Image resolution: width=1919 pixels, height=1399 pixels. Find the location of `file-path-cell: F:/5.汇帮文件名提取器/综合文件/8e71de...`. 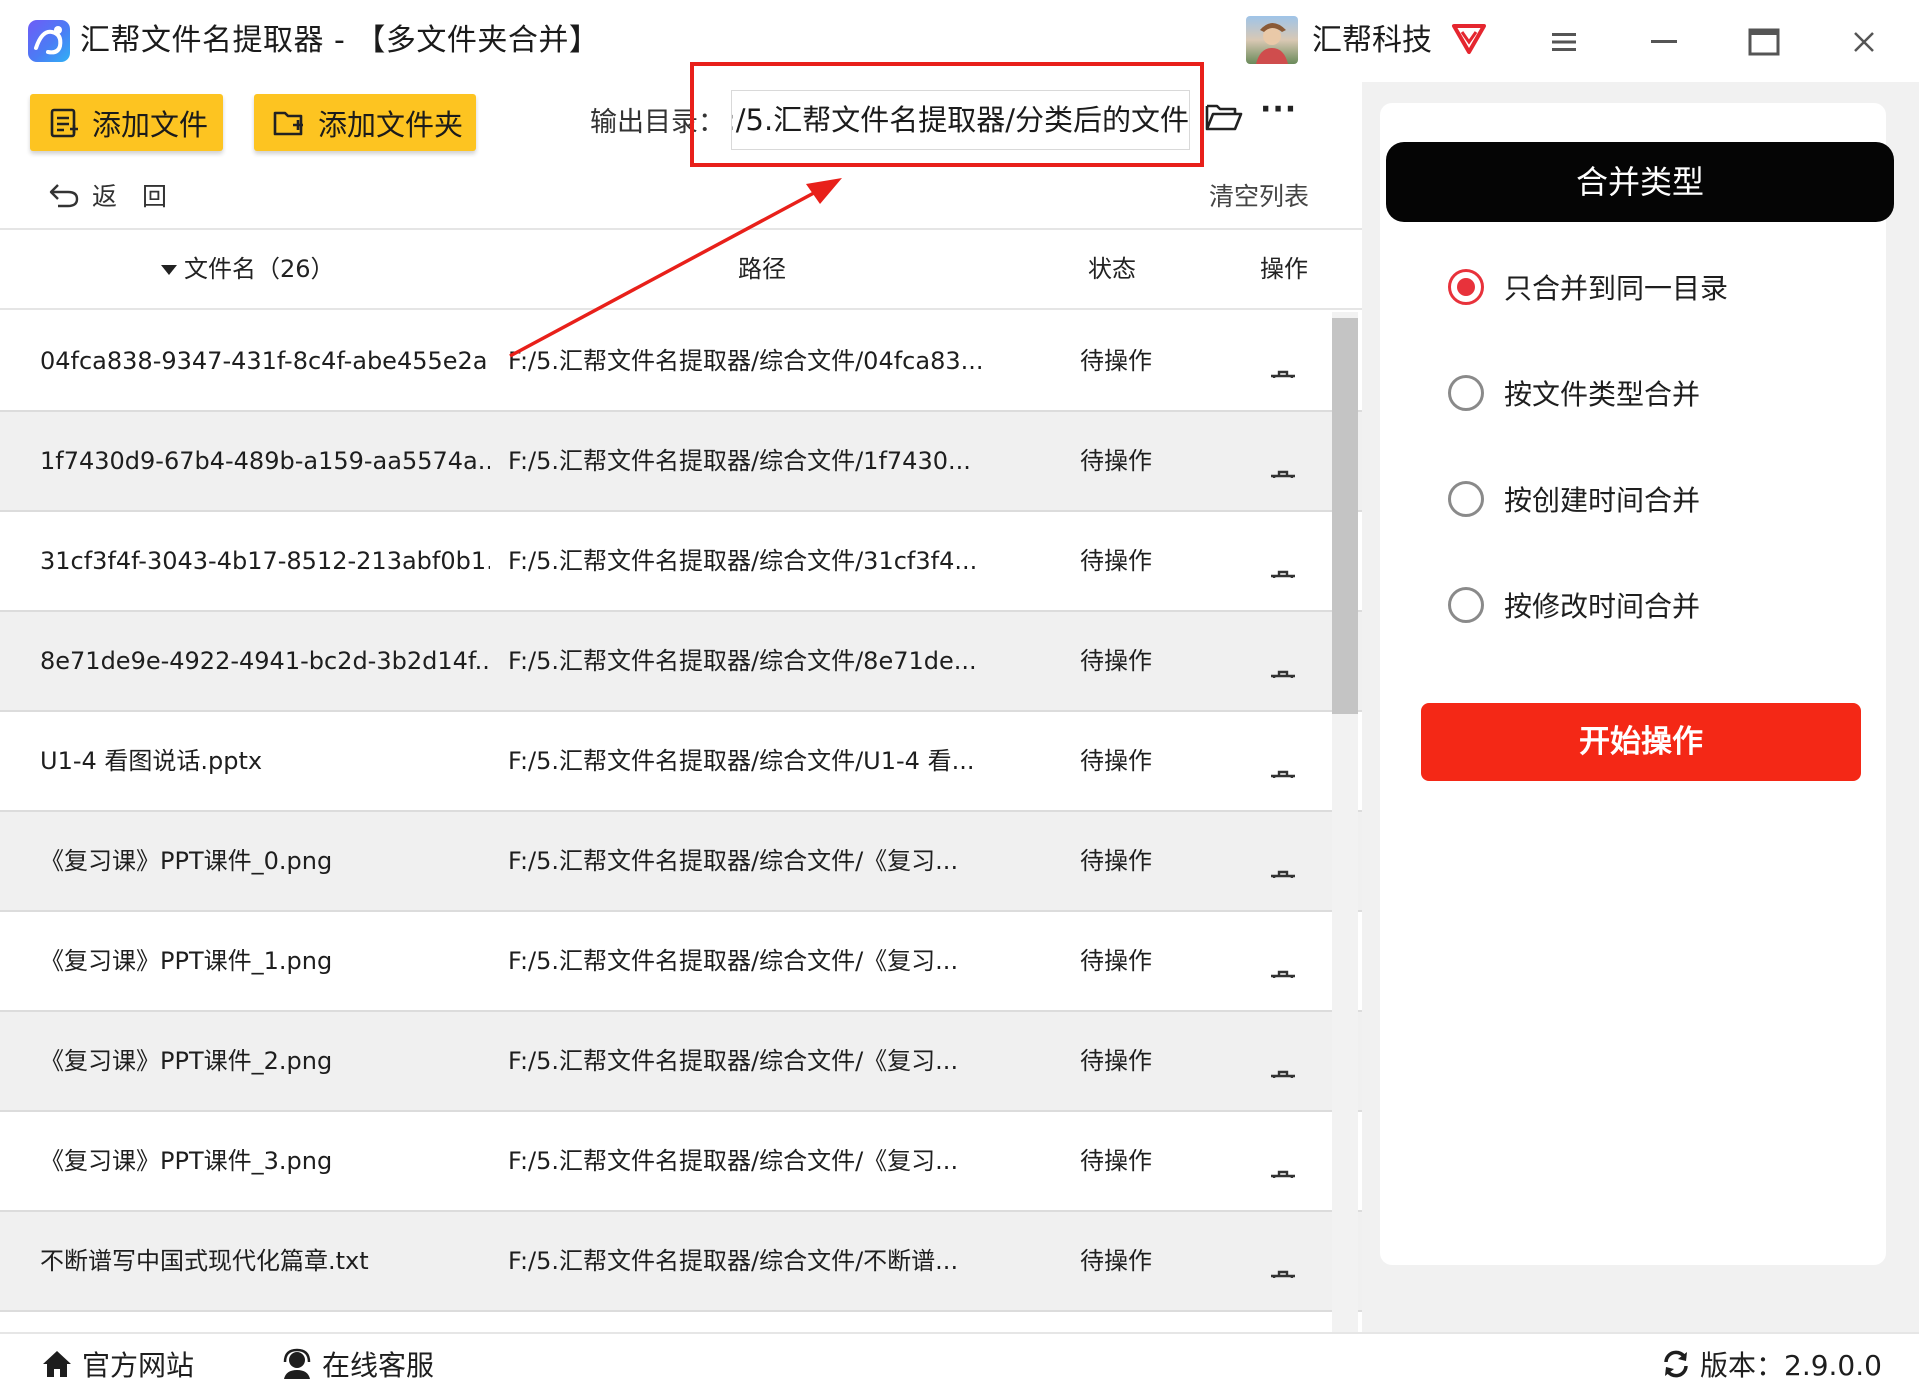

file-path-cell: F:/5.汇帮文件名提取器/综合文件/8e71de... is located at coordinates (742, 661).